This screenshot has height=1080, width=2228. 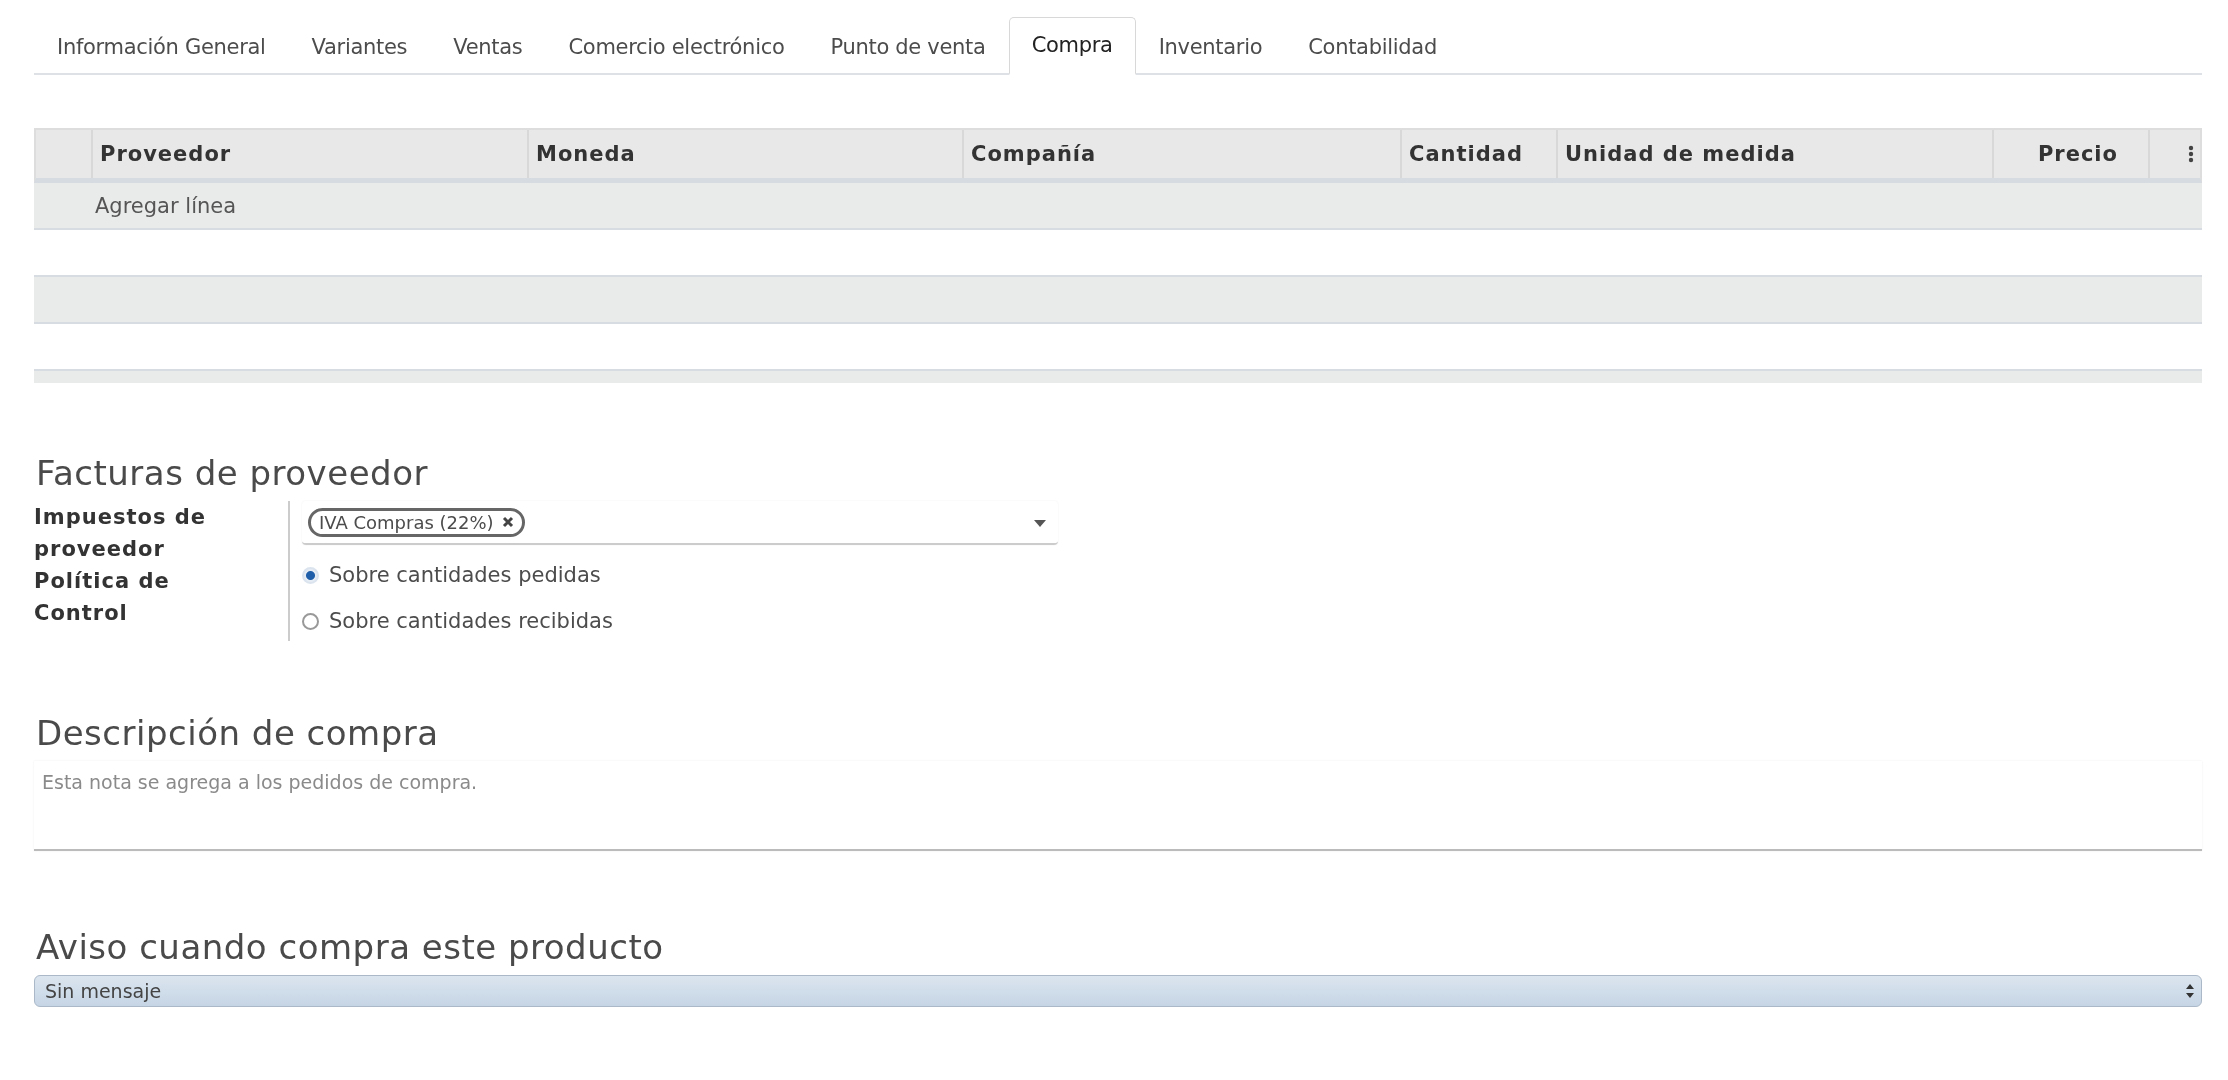 What do you see at coordinates (2077, 154) in the screenshot?
I see `column-header: Precio` at bounding box center [2077, 154].